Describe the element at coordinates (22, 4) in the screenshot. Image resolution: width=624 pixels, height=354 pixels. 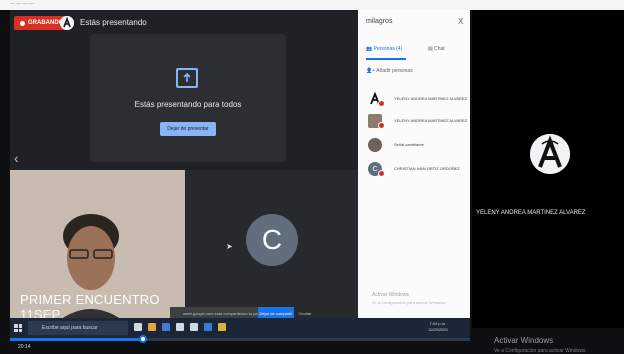
I see `browser-strip-text: — — — —` at that location.